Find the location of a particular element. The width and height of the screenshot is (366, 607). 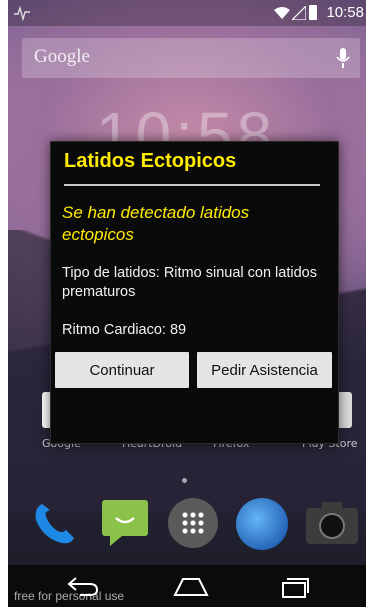

phone-icon is located at coordinates (54, 524).